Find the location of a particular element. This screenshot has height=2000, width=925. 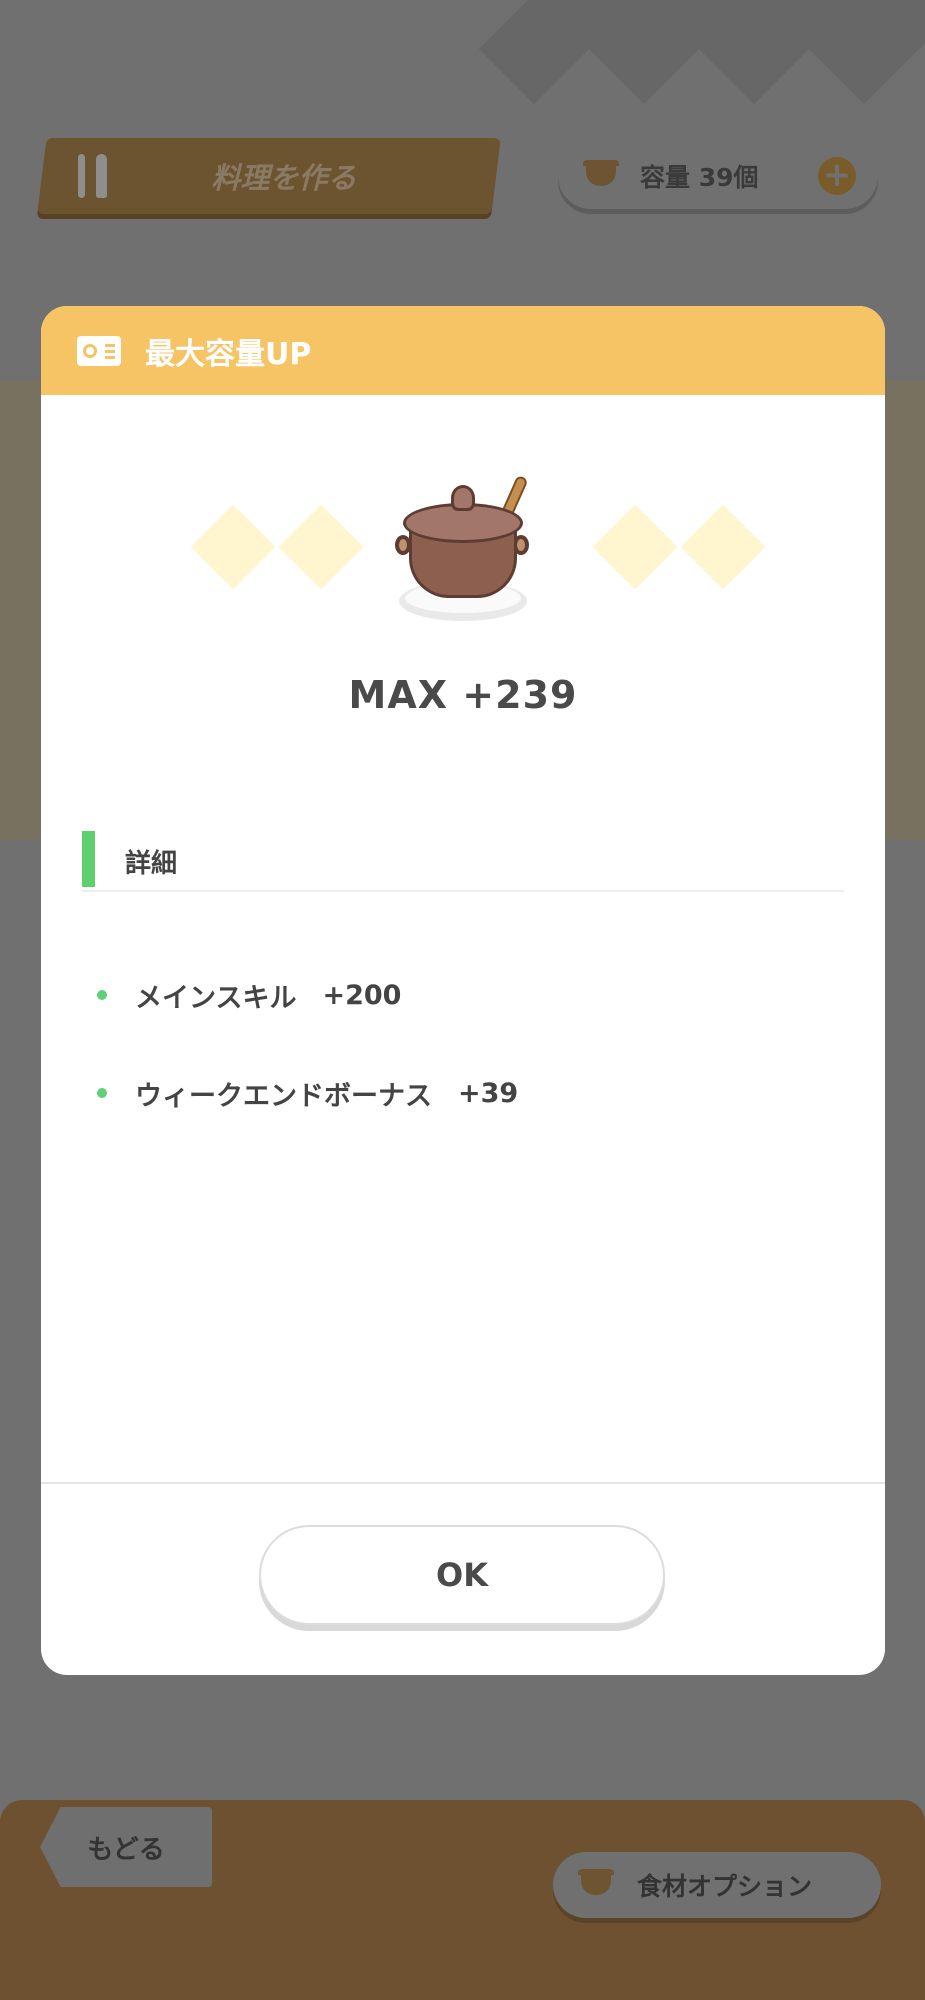

capacity-pill: 容量 39個 + is located at coordinates (718, 176).